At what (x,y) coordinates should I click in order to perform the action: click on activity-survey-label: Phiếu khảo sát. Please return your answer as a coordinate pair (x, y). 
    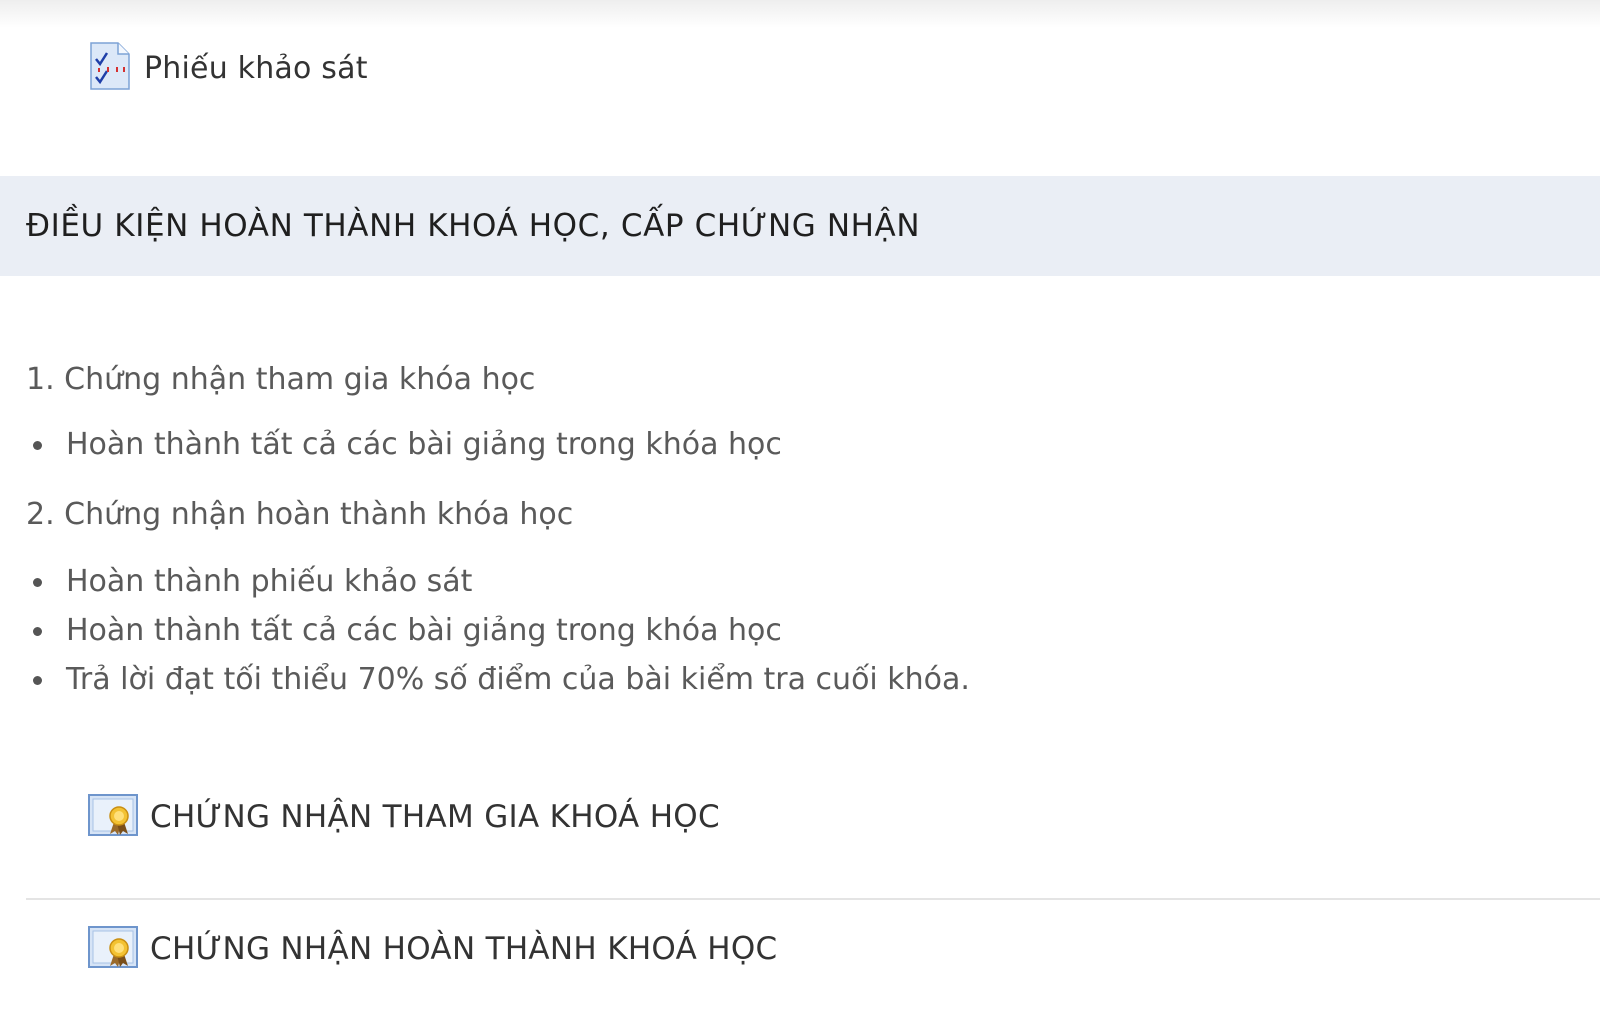
    Looking at the image, I should click on (256, 68).